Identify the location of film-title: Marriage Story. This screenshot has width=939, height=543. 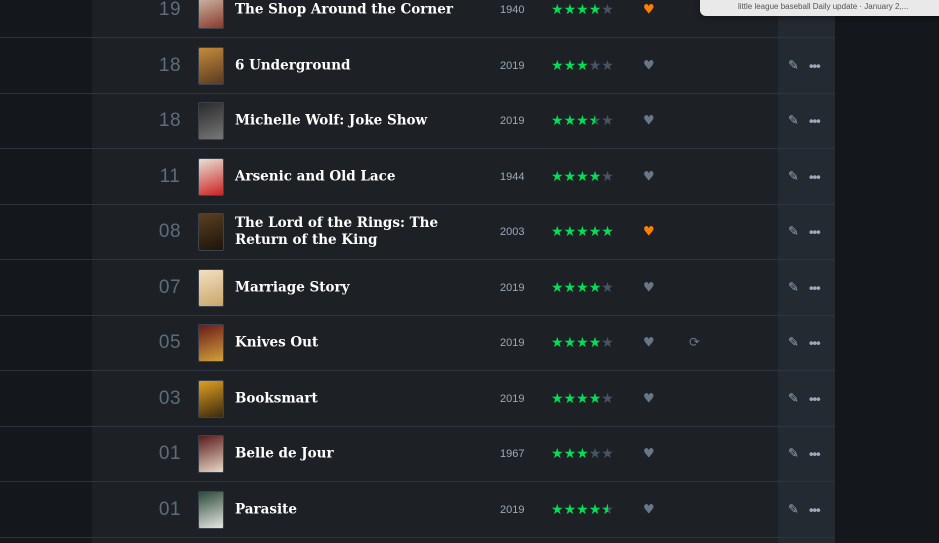
(345, 287).